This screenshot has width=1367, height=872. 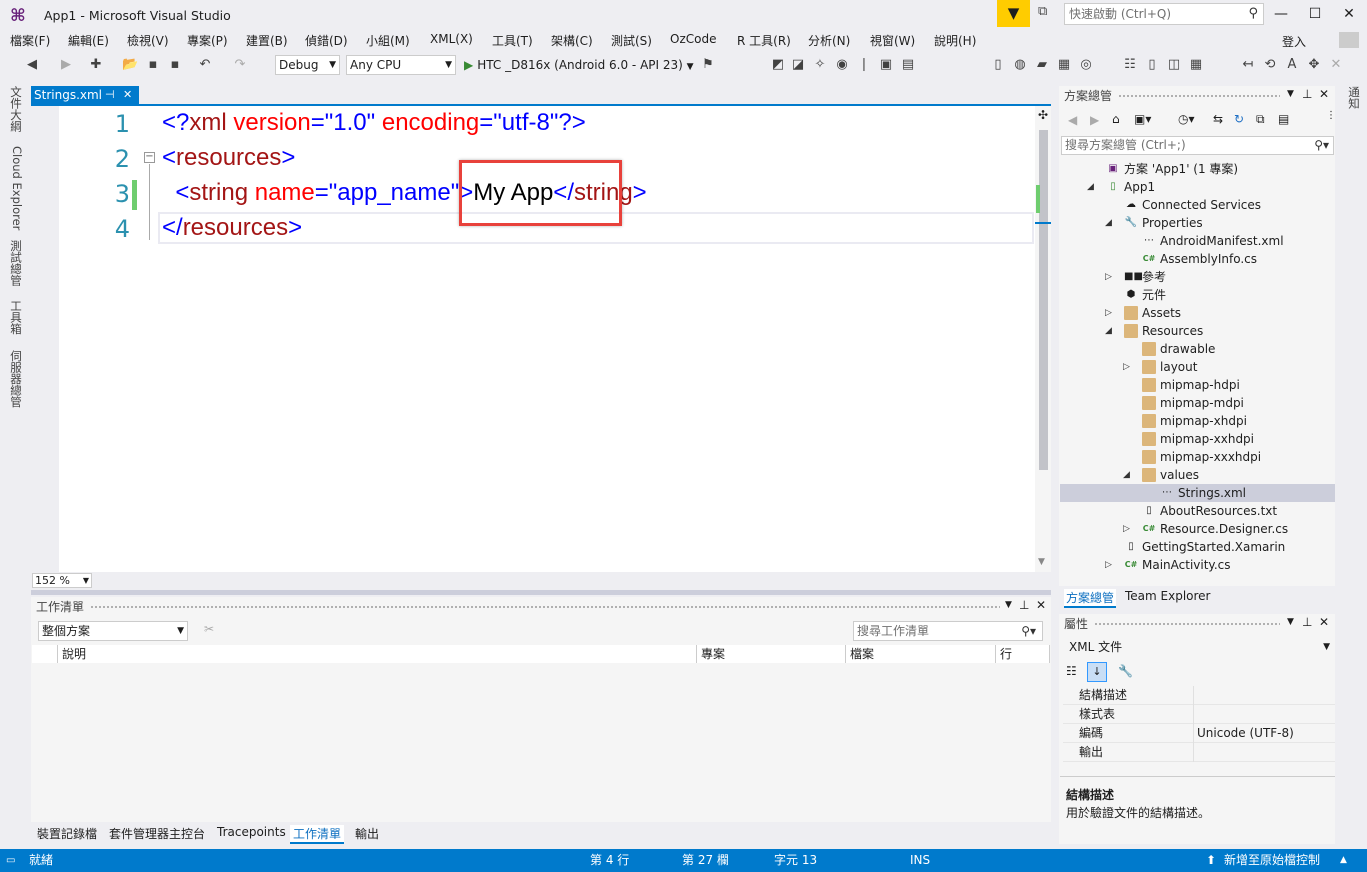 I want to click on redo-icon: ↷, so click(x=240, y=65).